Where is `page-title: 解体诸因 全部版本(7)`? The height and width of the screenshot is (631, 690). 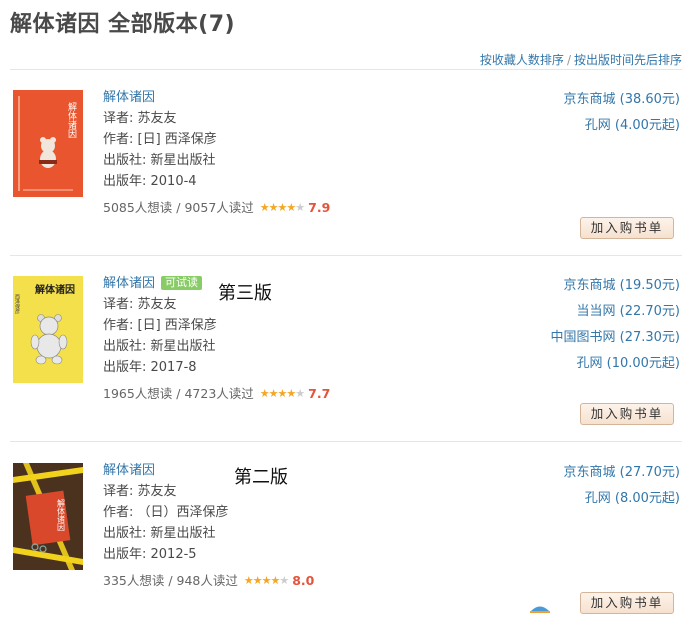 page-title: 解体诸因 全部版本(7) is located at coordinates (123, 24).